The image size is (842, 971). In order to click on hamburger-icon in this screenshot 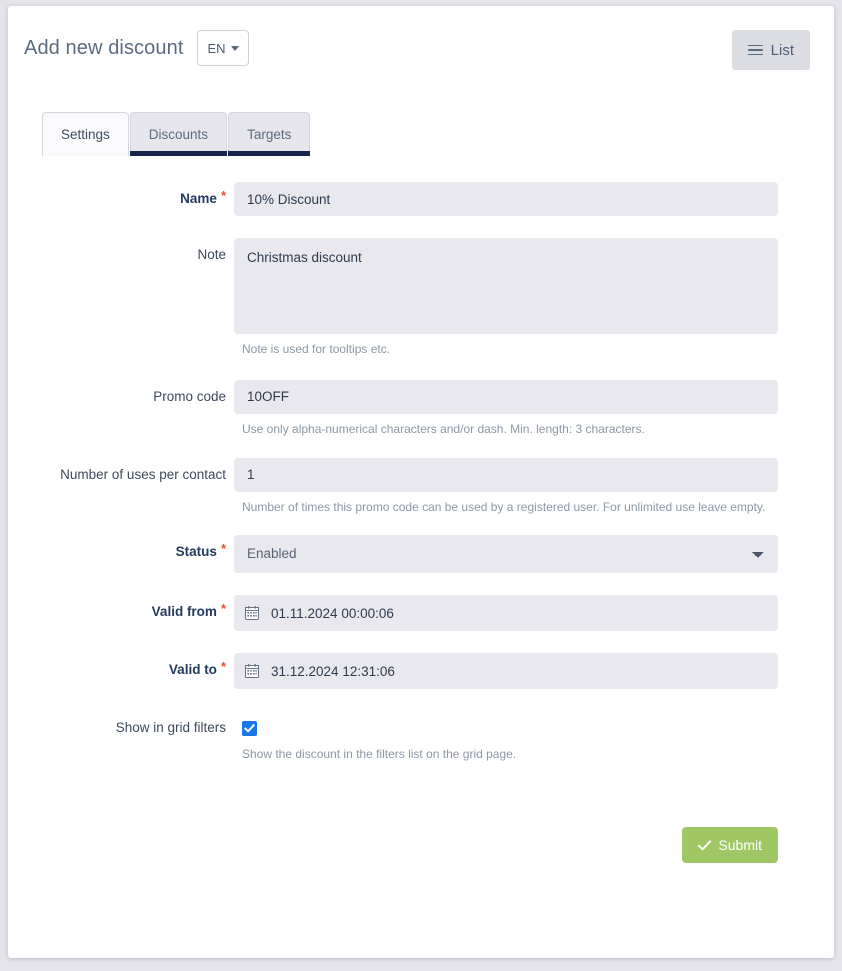, I will do `click(755, 50)`.